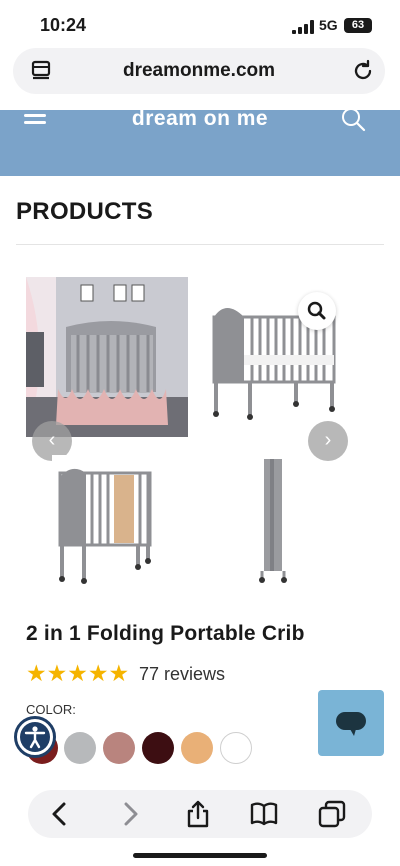 The image size is (400, 866). I want to click on bookmarks-icon, so click(264, 814).